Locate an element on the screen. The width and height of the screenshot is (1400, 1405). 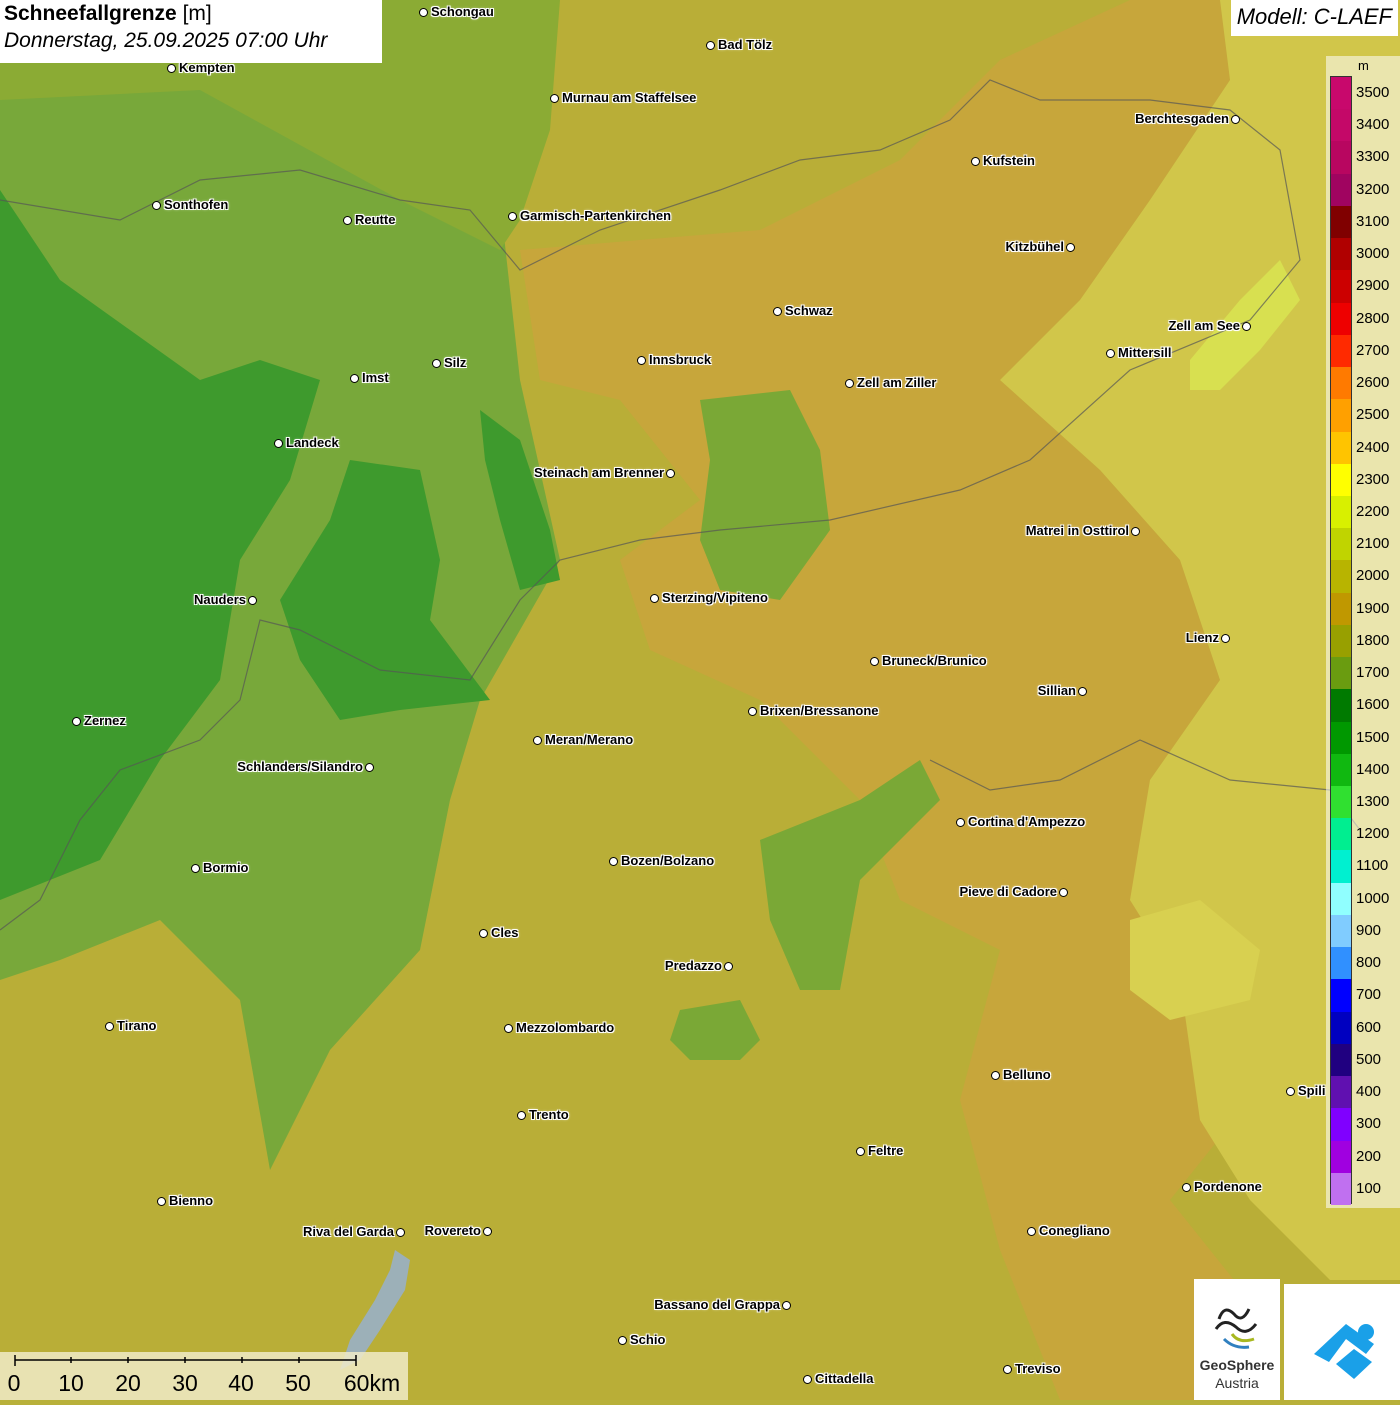
city-label: Predazzo is located at coordinates (693, 965).